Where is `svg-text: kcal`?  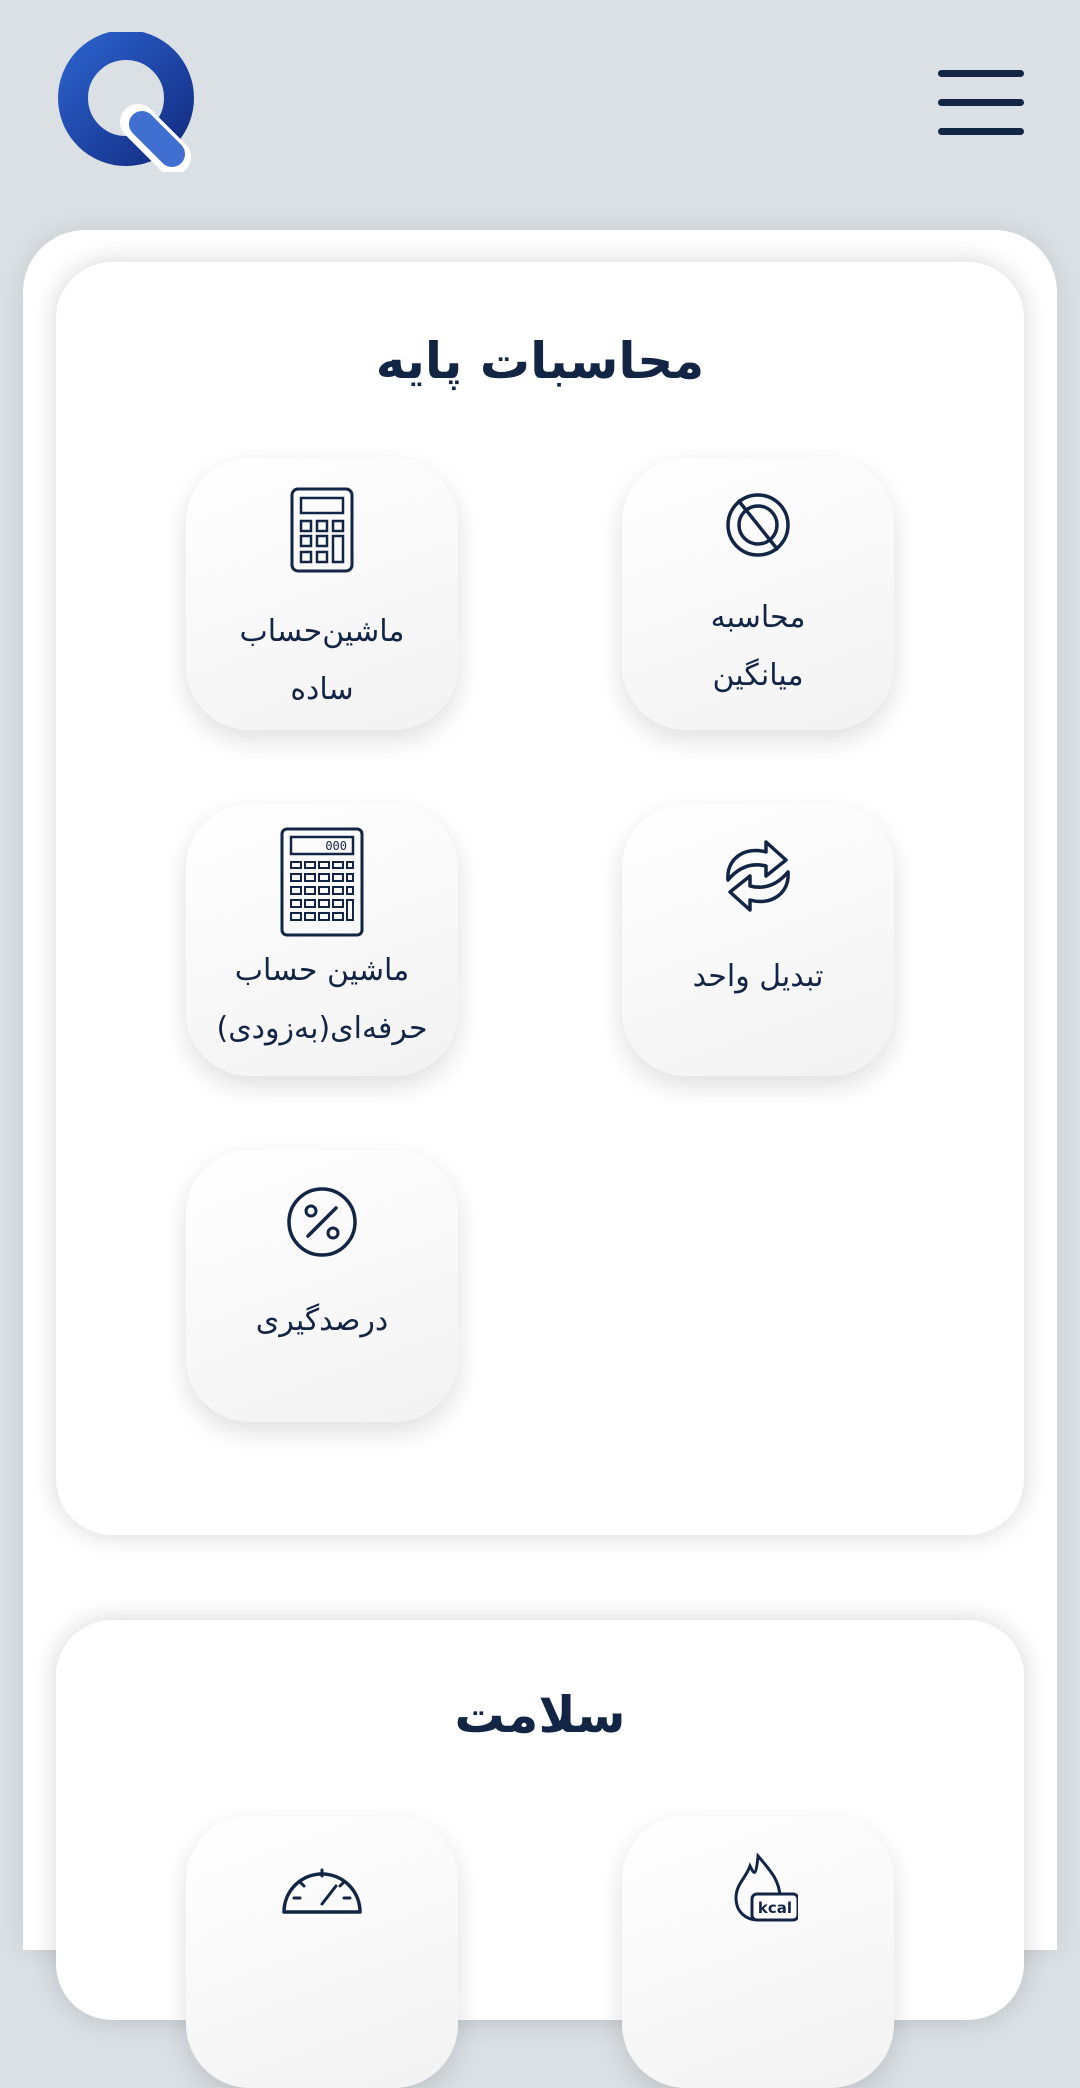
svg-text: kcal is located at coordinates (775, 1908).